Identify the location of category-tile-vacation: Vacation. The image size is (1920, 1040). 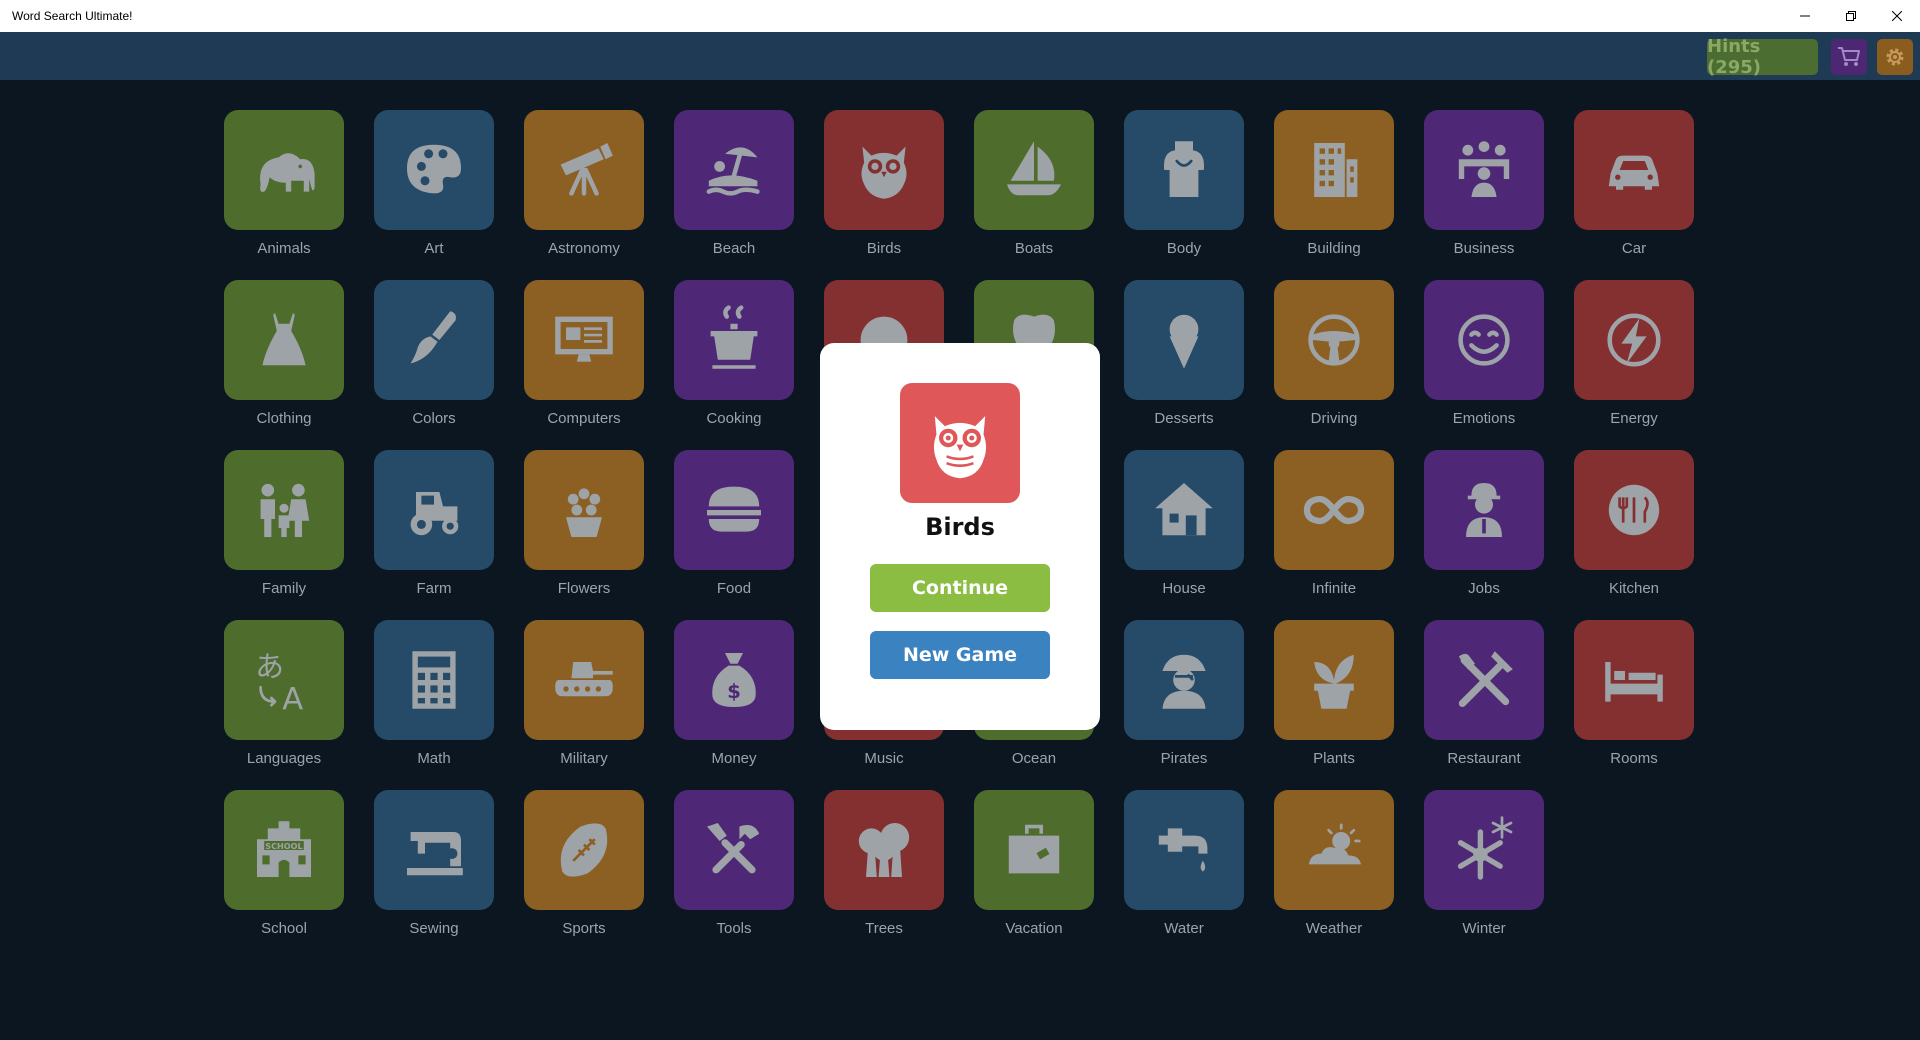
(1034, 863).